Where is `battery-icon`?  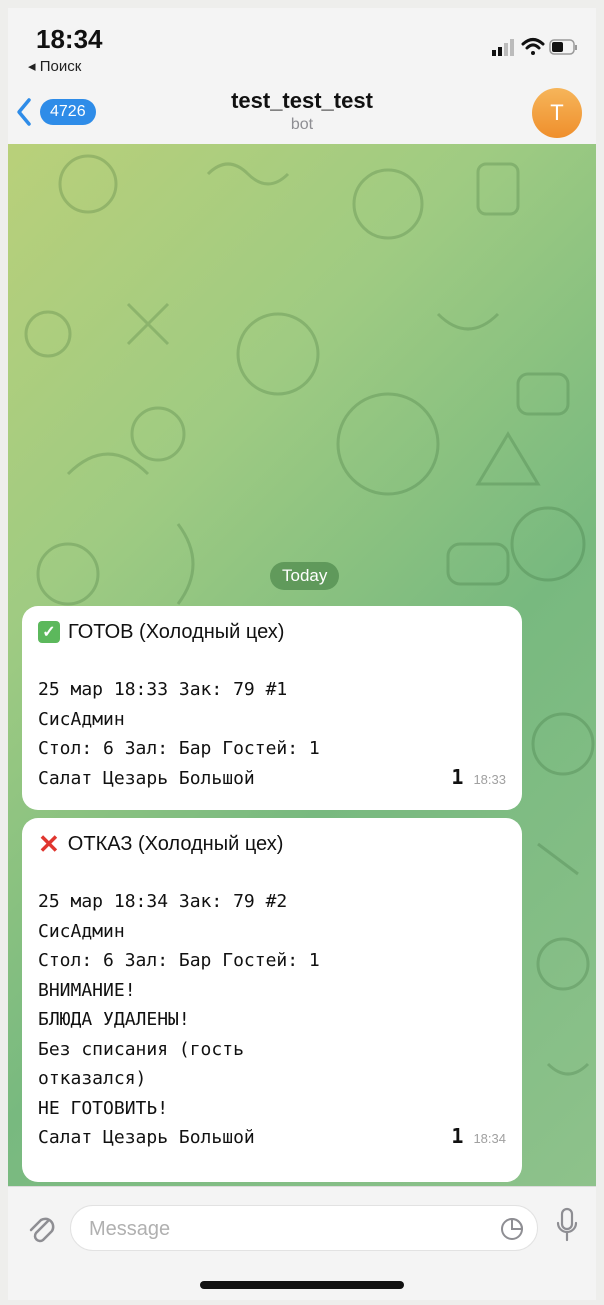
battery-icon is located at coordinates (563, 47).